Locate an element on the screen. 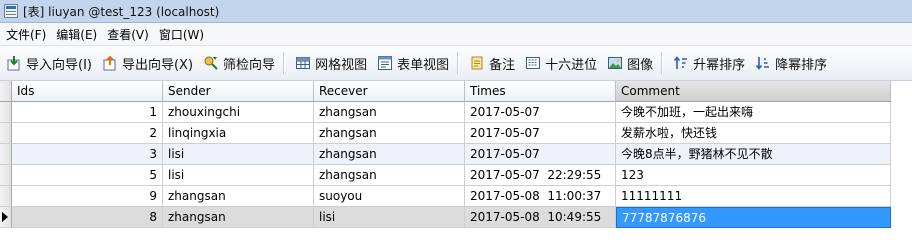 The image size is (912, 248). sort-descending-button: 降幂排序 is located at coordinates (791, 63).